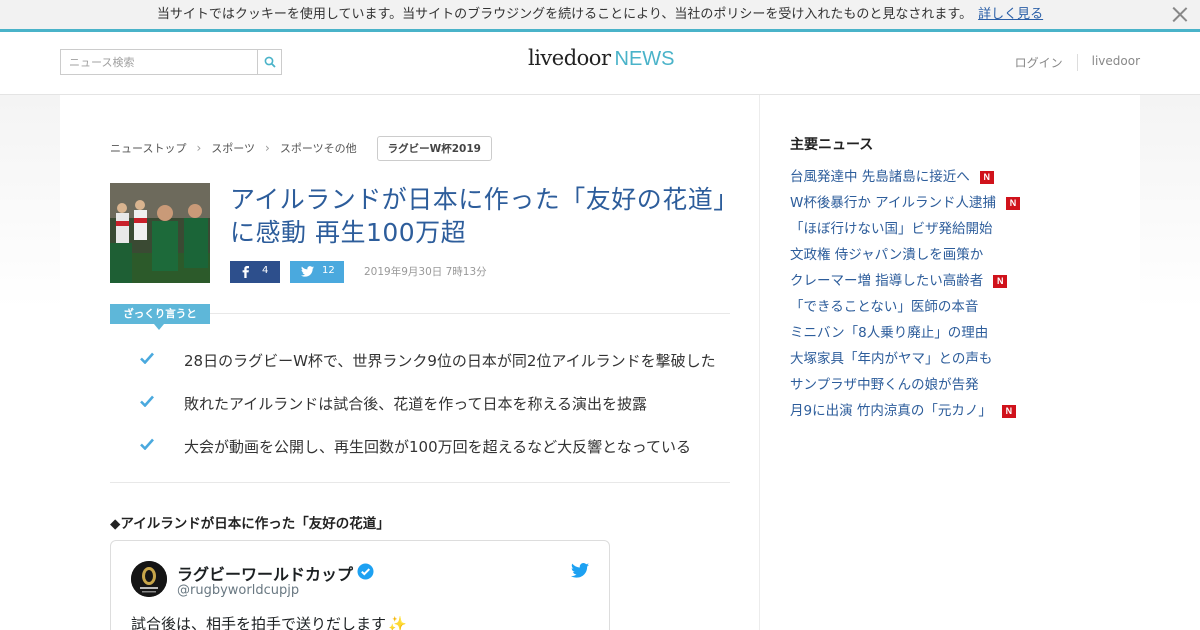 The height and width of the screenshot is (630, 1200). I want to click on news-item-label: 「ほぼ行けない国」ビザ発給開始, so click(891, 229).